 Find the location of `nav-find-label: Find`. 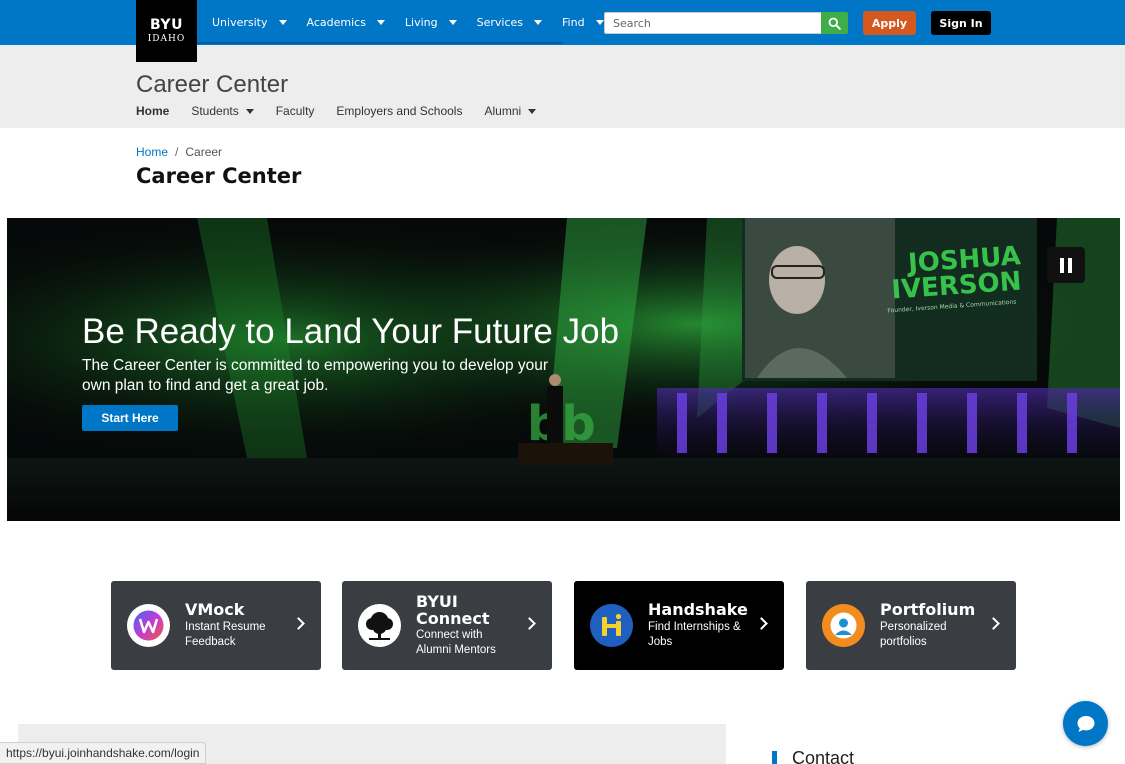

nav-find-label: Find is located at coordinates (573, 22).